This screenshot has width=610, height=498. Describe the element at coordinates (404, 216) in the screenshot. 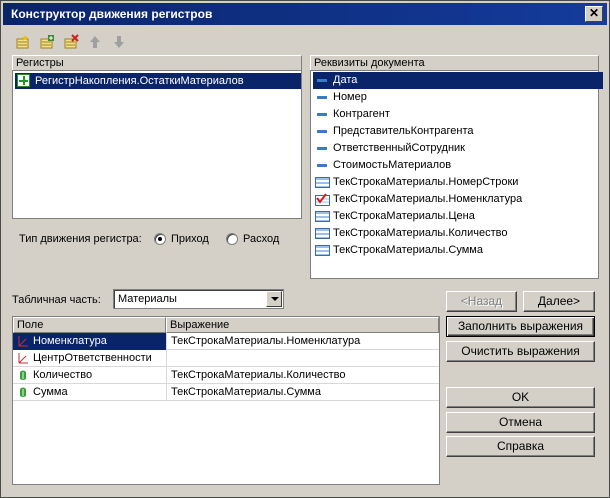

I see `requisite-label: ТекСтрокаМатериалы.Цена` at that location.